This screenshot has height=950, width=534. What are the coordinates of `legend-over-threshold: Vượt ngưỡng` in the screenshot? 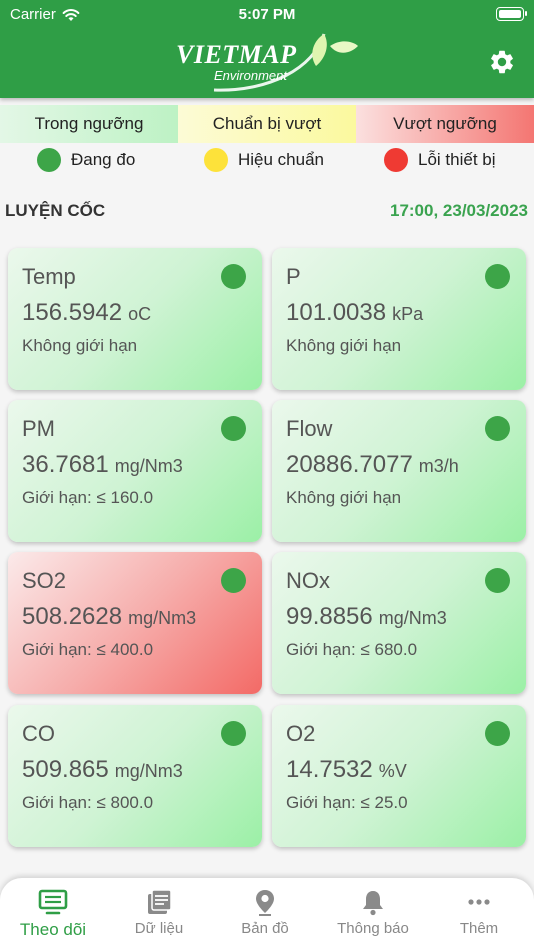 It's located at (445, 124).